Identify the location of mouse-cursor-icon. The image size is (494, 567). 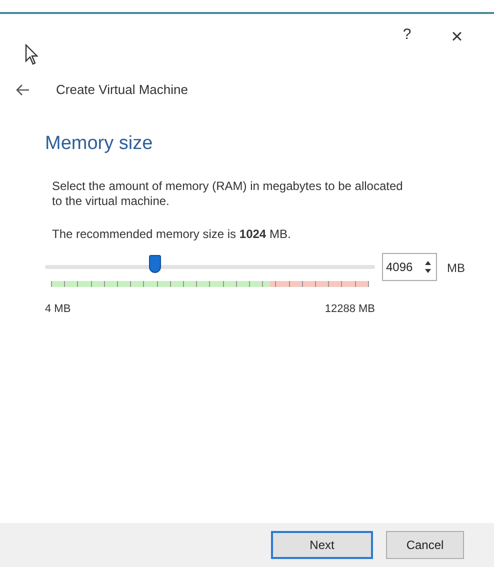
(32, 55).